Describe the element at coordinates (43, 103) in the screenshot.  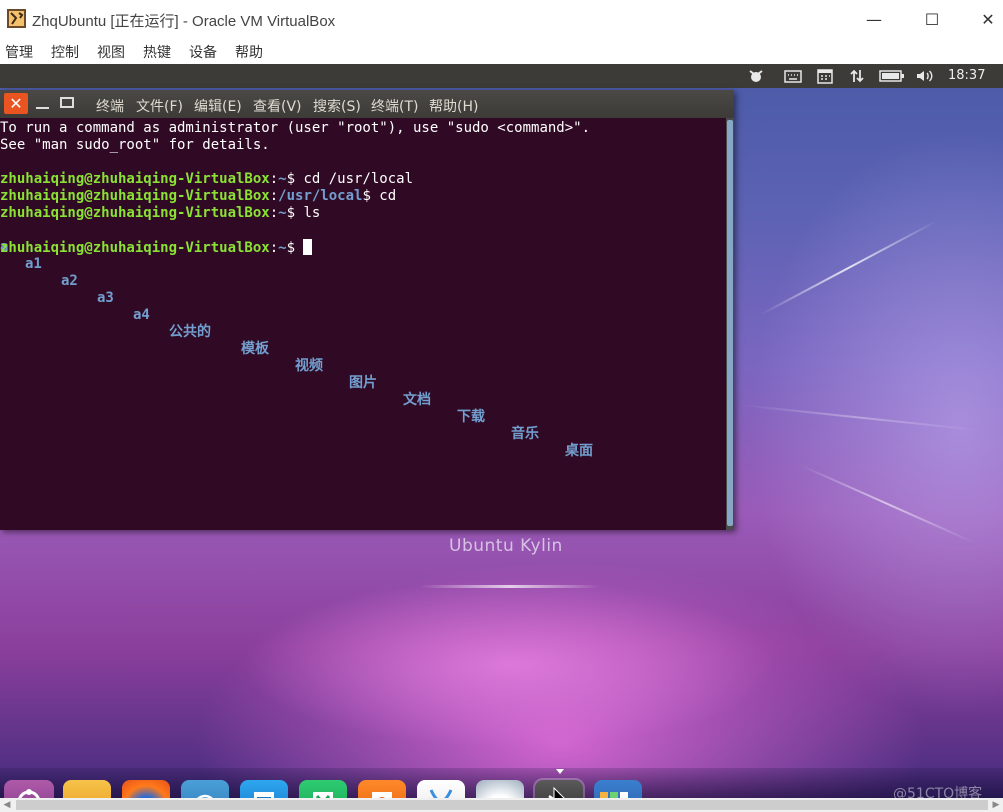
I see `terminal-minimize-button` at that location.